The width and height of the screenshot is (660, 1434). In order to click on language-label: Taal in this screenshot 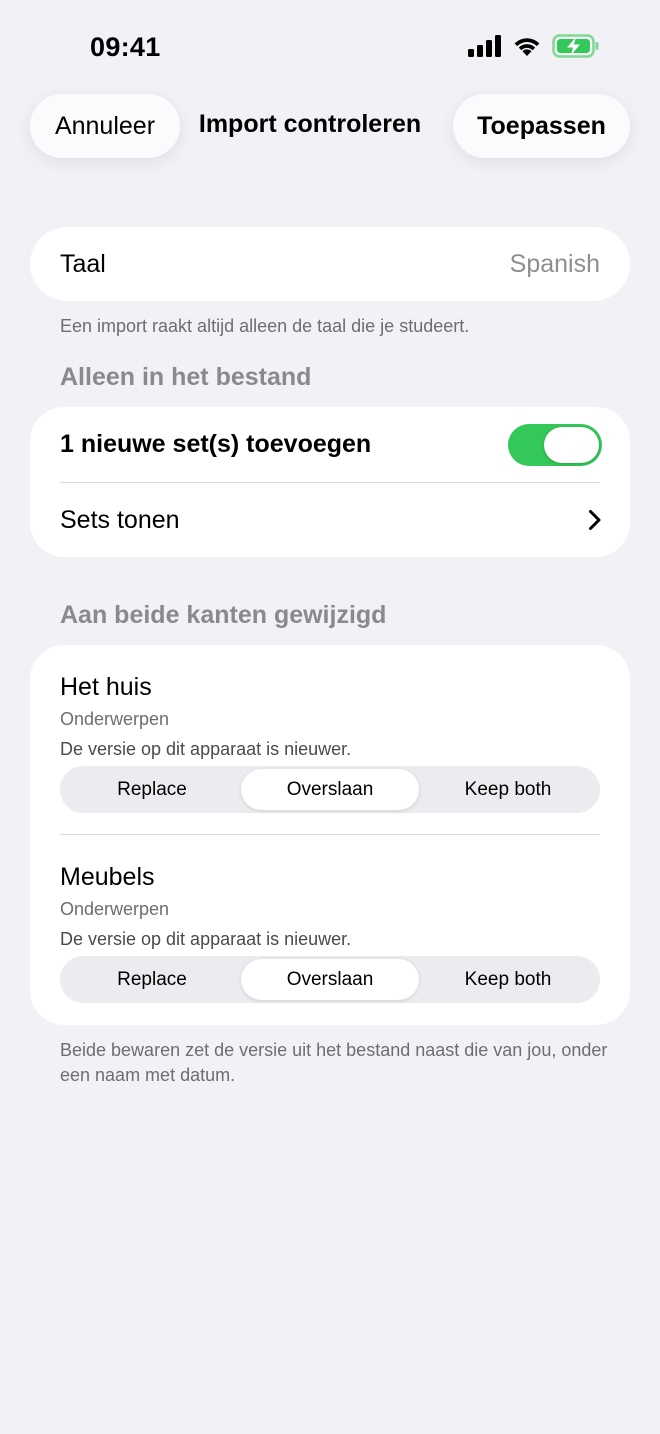, I will do `click(83, 263)`.